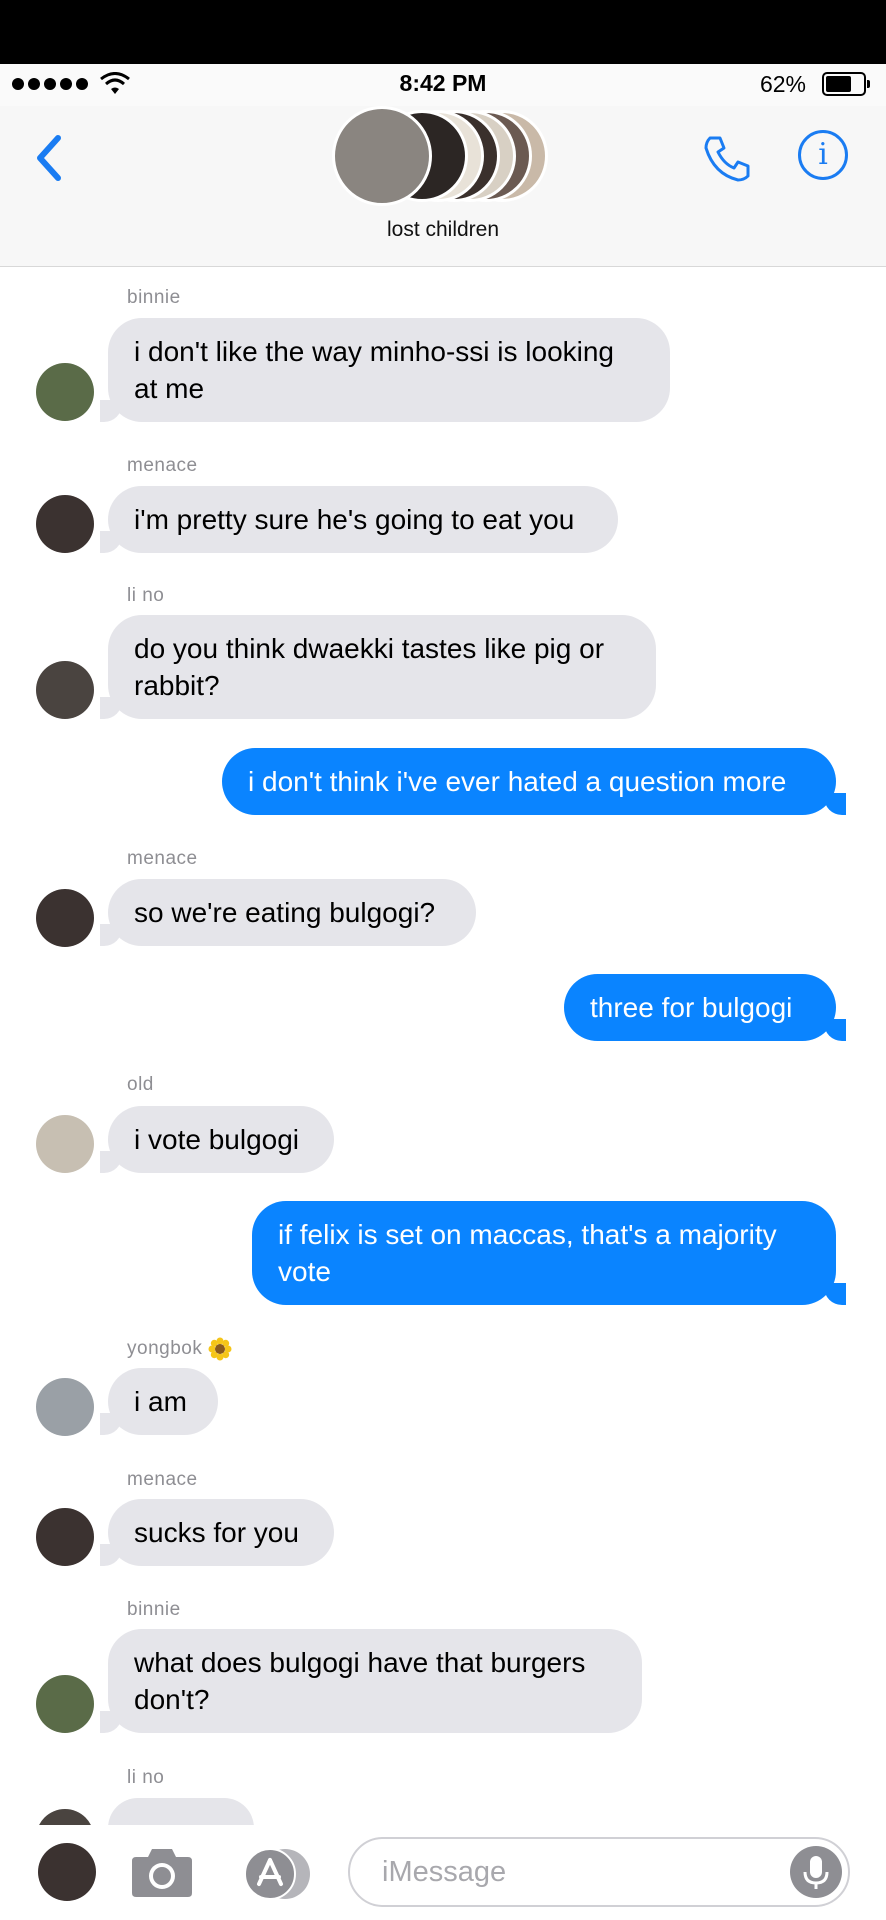 Image resolution: width=886 pixels, height=1920 pixels. Describe the element at coordinates (443, 32) in the screenshot. I see `top-black-bar` at that location.